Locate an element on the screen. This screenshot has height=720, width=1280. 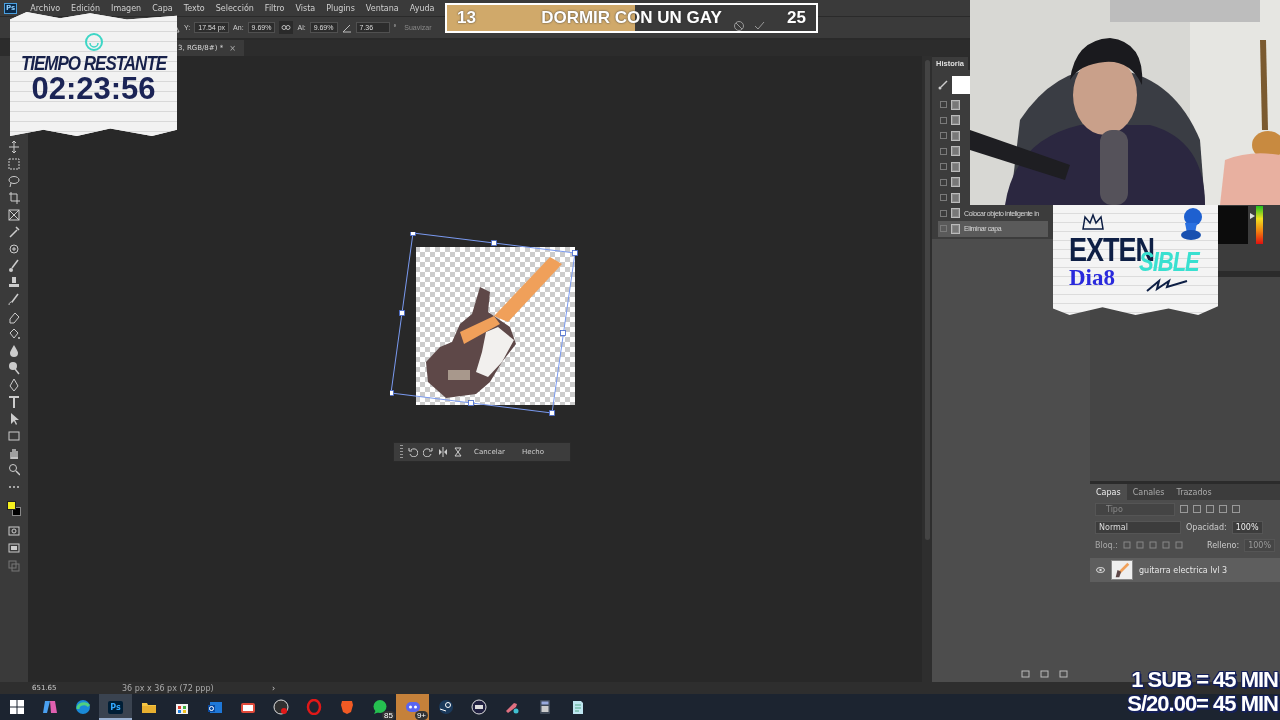
lasso-icon is located at coordinates (14, 181).